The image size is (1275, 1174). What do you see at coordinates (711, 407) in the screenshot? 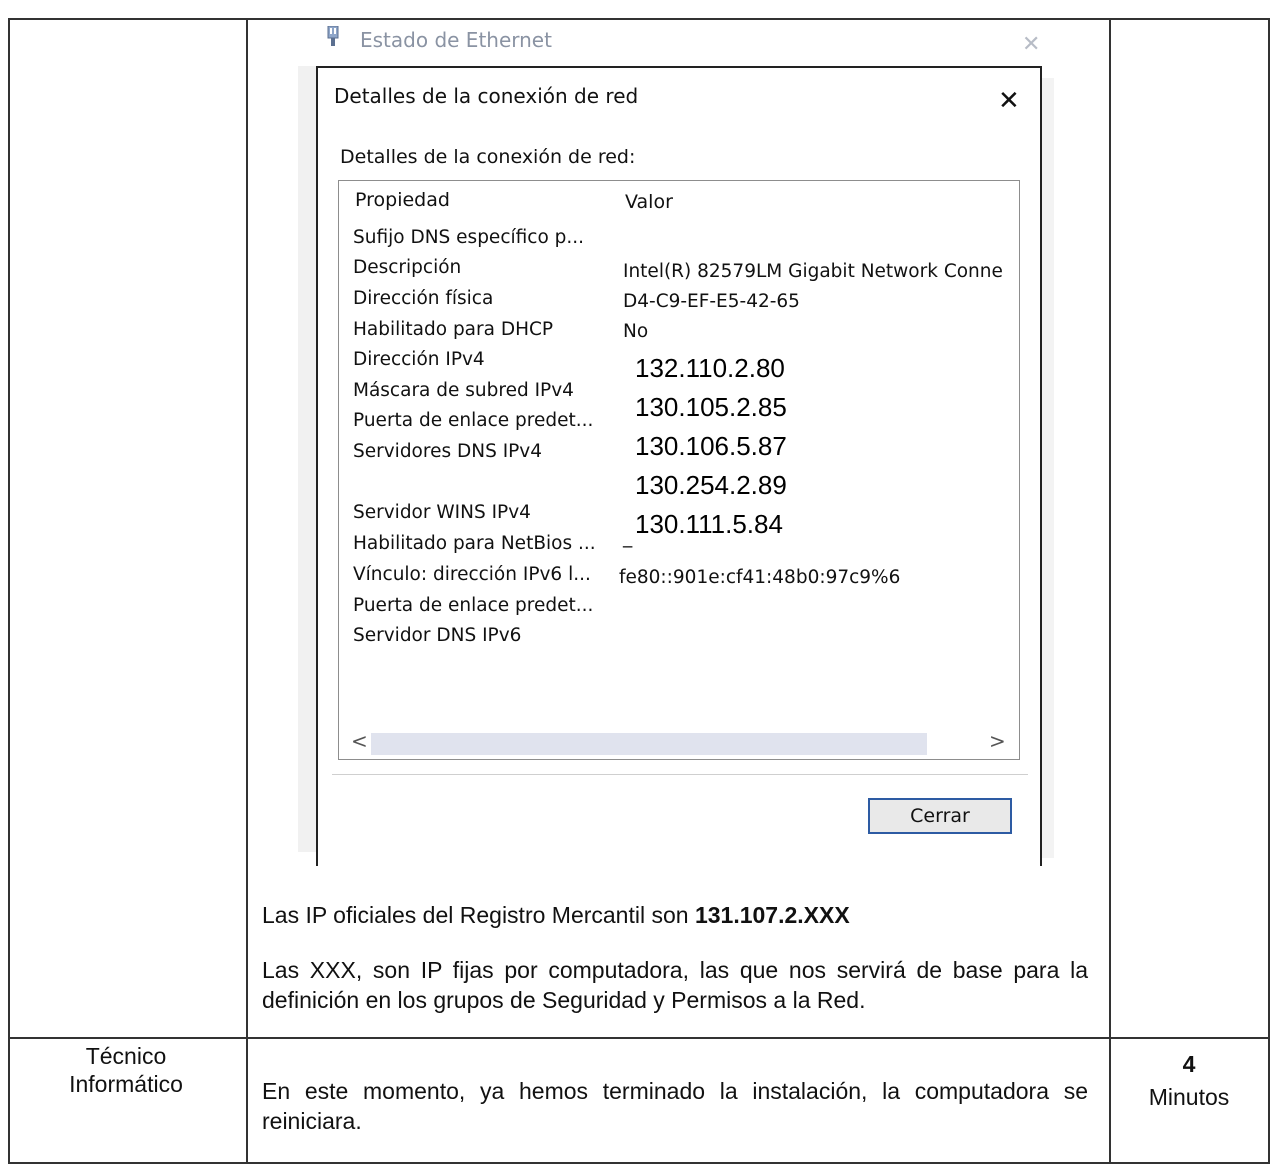
I see `ip-overlay-value: 130.105.2.85` at bounding box center [711, 407].